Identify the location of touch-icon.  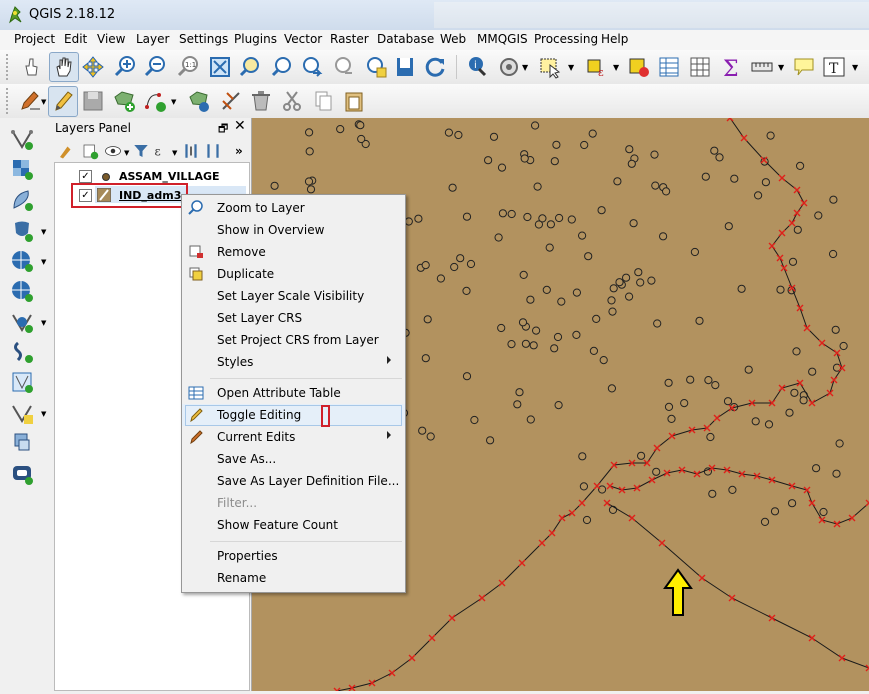
(32, 67).